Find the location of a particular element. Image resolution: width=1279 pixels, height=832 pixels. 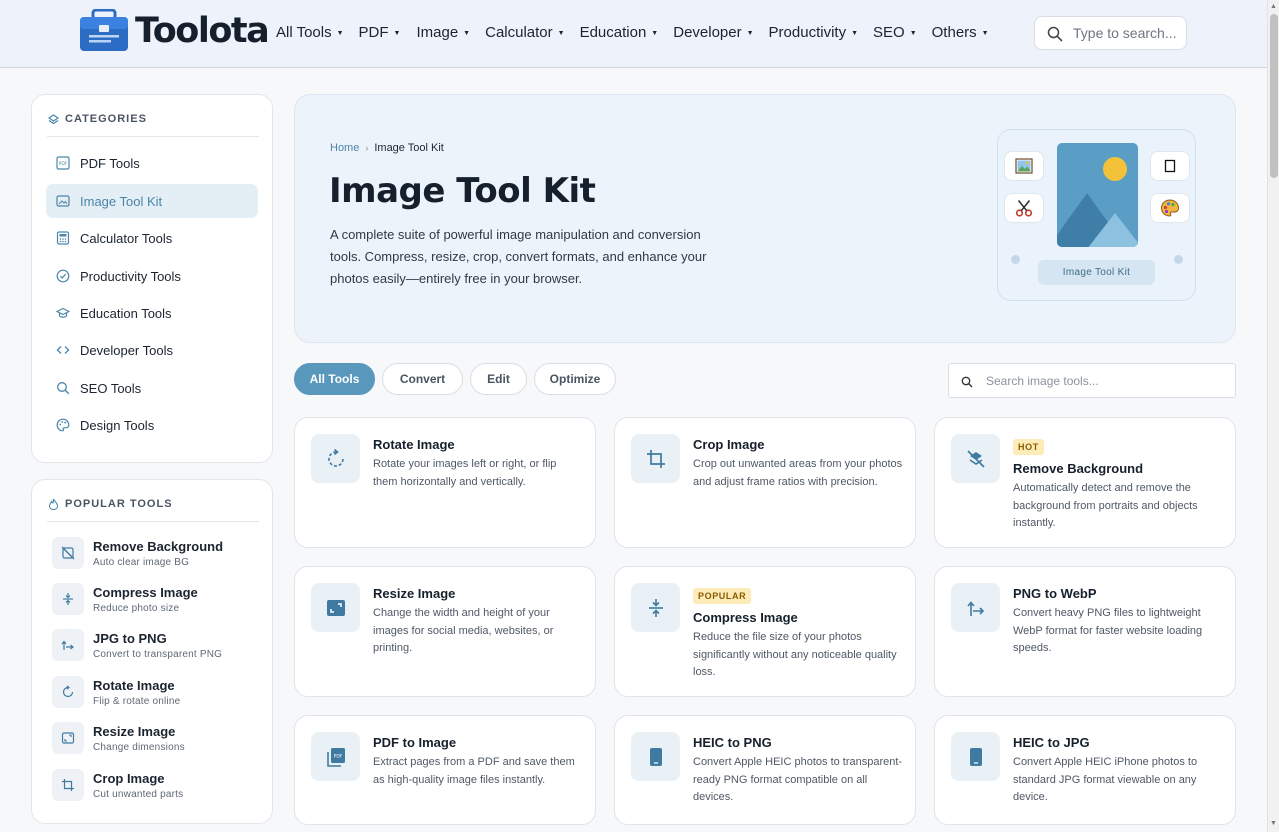

sidebar-item-seo-tools: SEO Tools is located at coordinates (152, 388).